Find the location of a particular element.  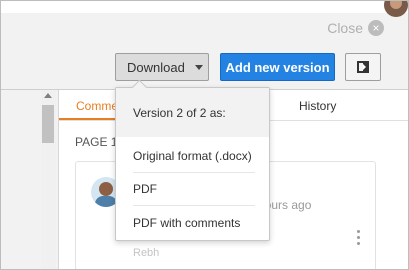

download-label: Download is located at coordinates (156, 67).